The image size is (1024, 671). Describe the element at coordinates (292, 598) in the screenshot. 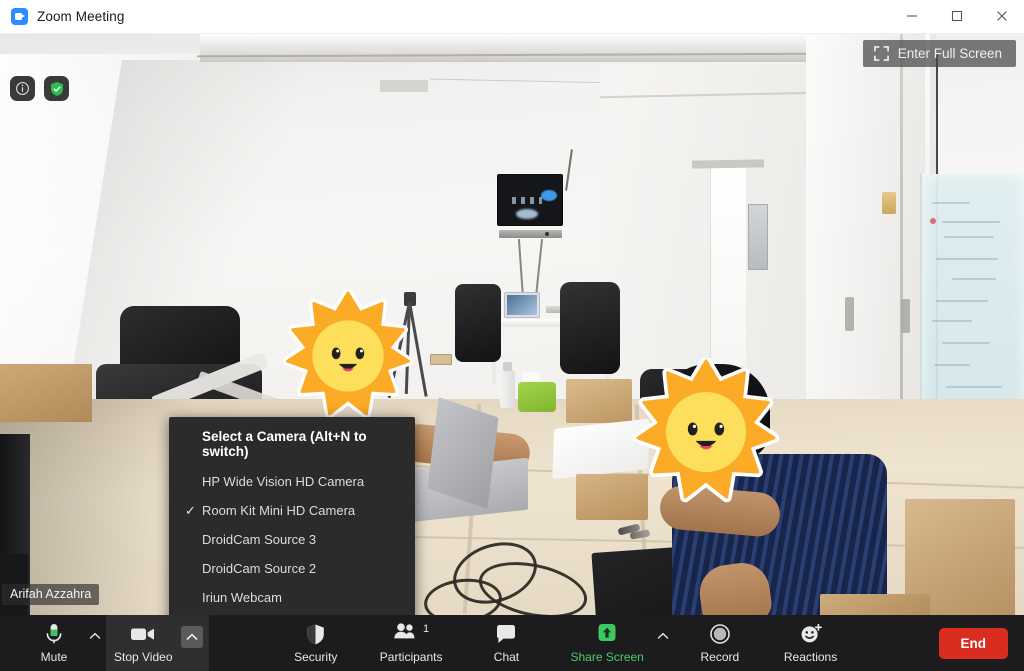

I see `camera-option-iriun-webcam: Iriun Webcam` at that location.